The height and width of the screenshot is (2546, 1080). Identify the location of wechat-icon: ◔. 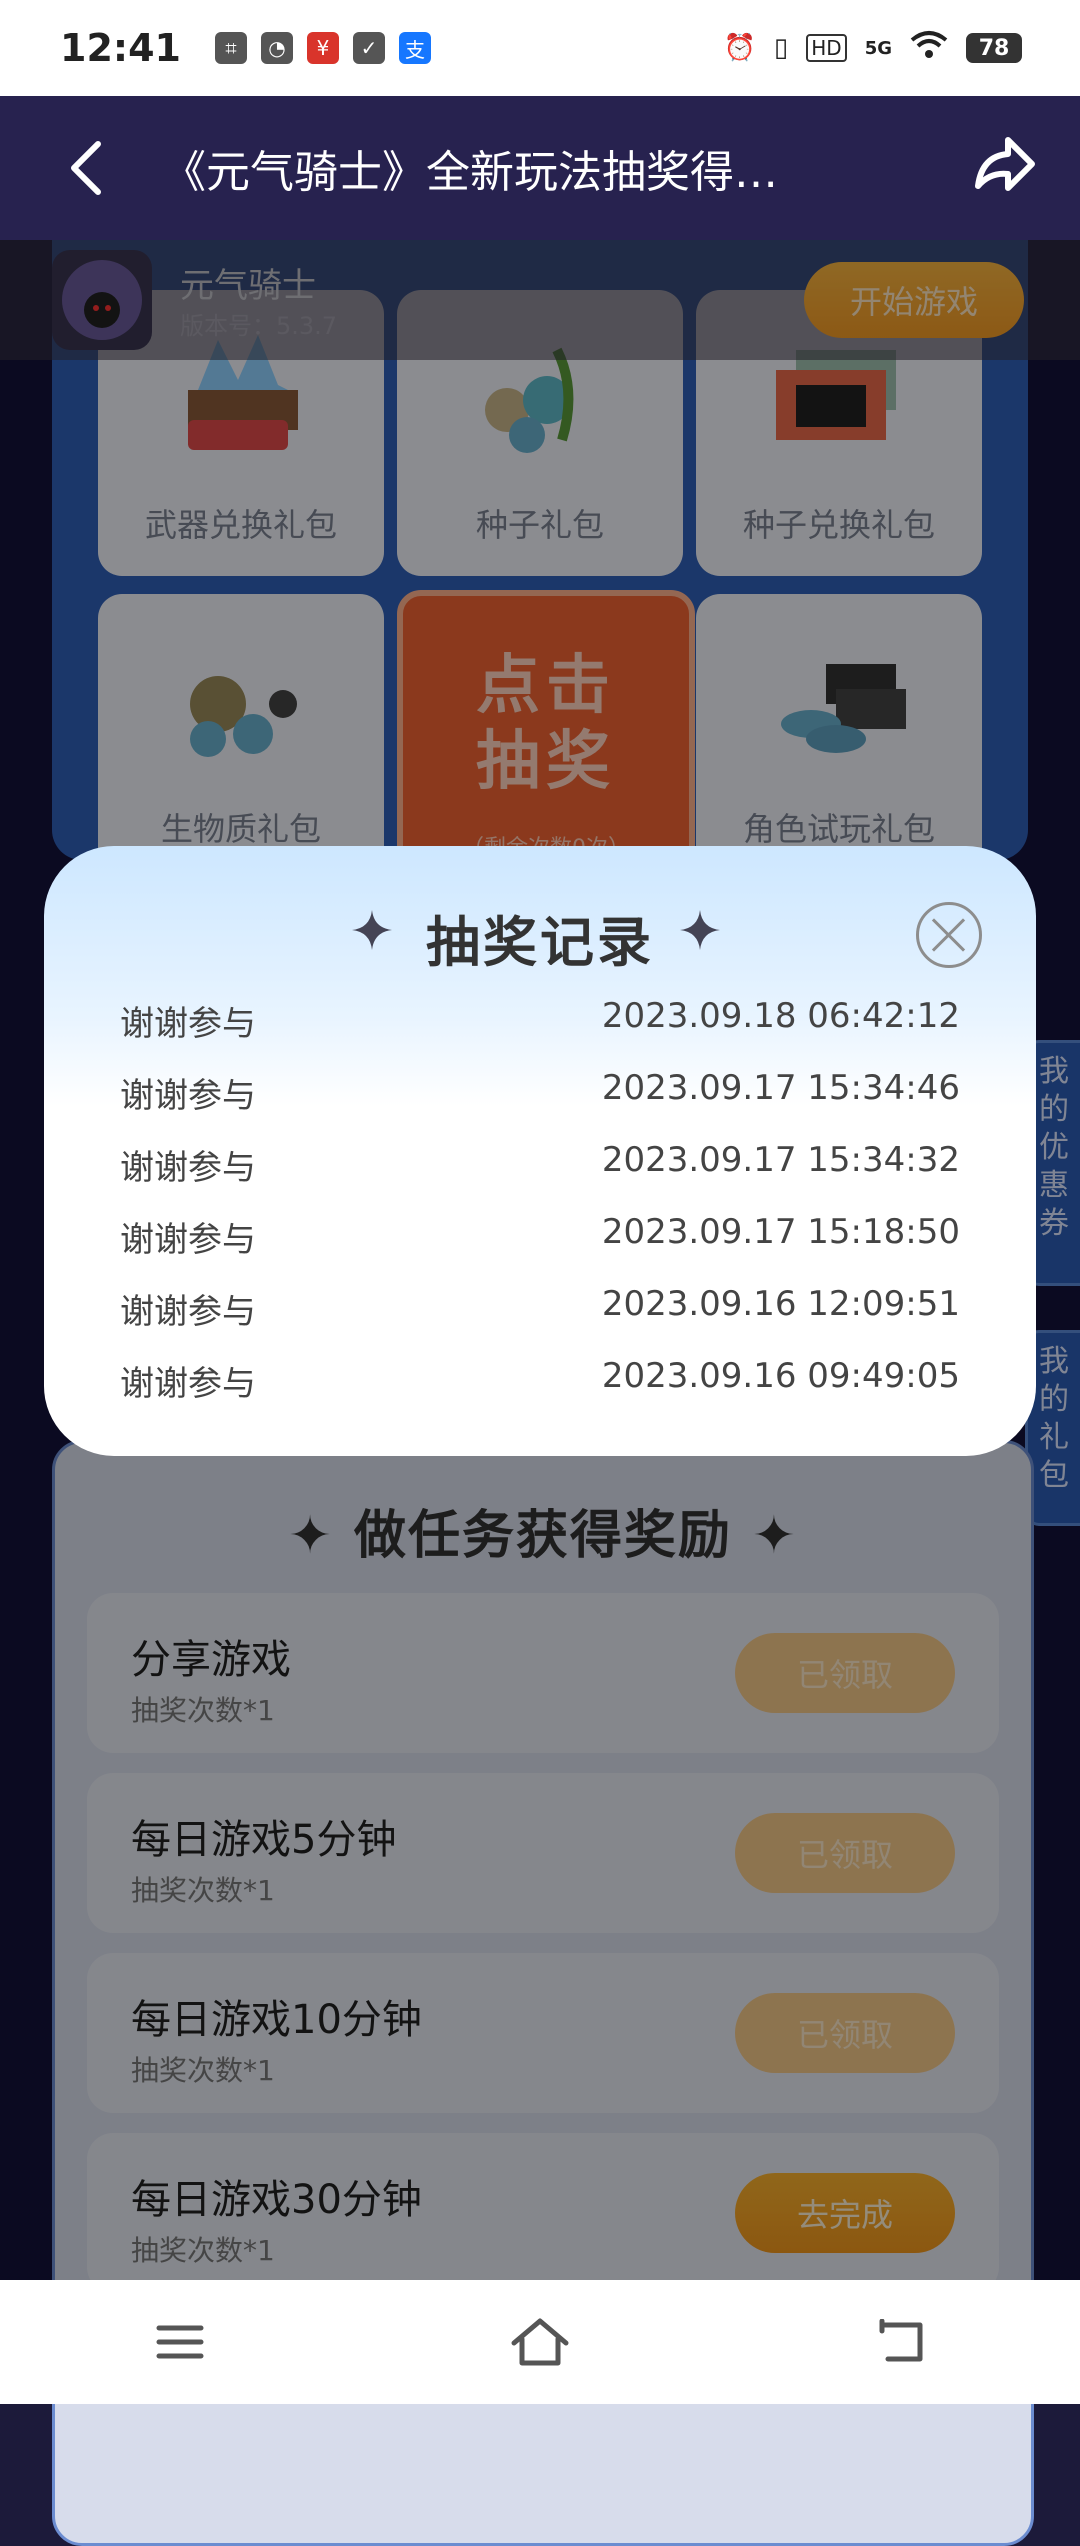
(276, 48).